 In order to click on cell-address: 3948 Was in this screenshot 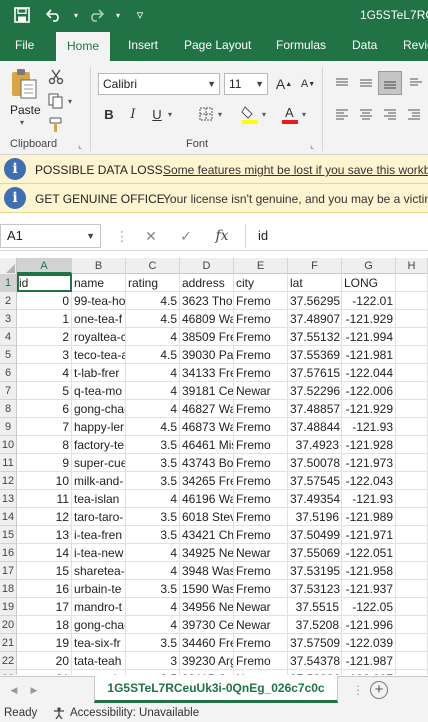, I will do `click(207, 571)`.